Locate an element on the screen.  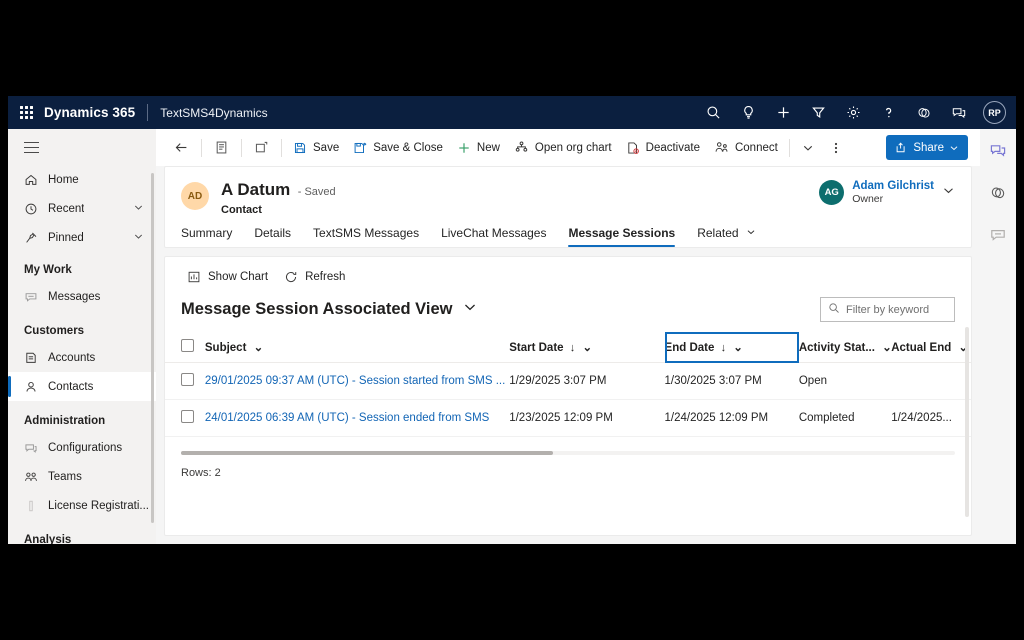
grid-vertical-scrollbar is located at coordinates (967, 422).